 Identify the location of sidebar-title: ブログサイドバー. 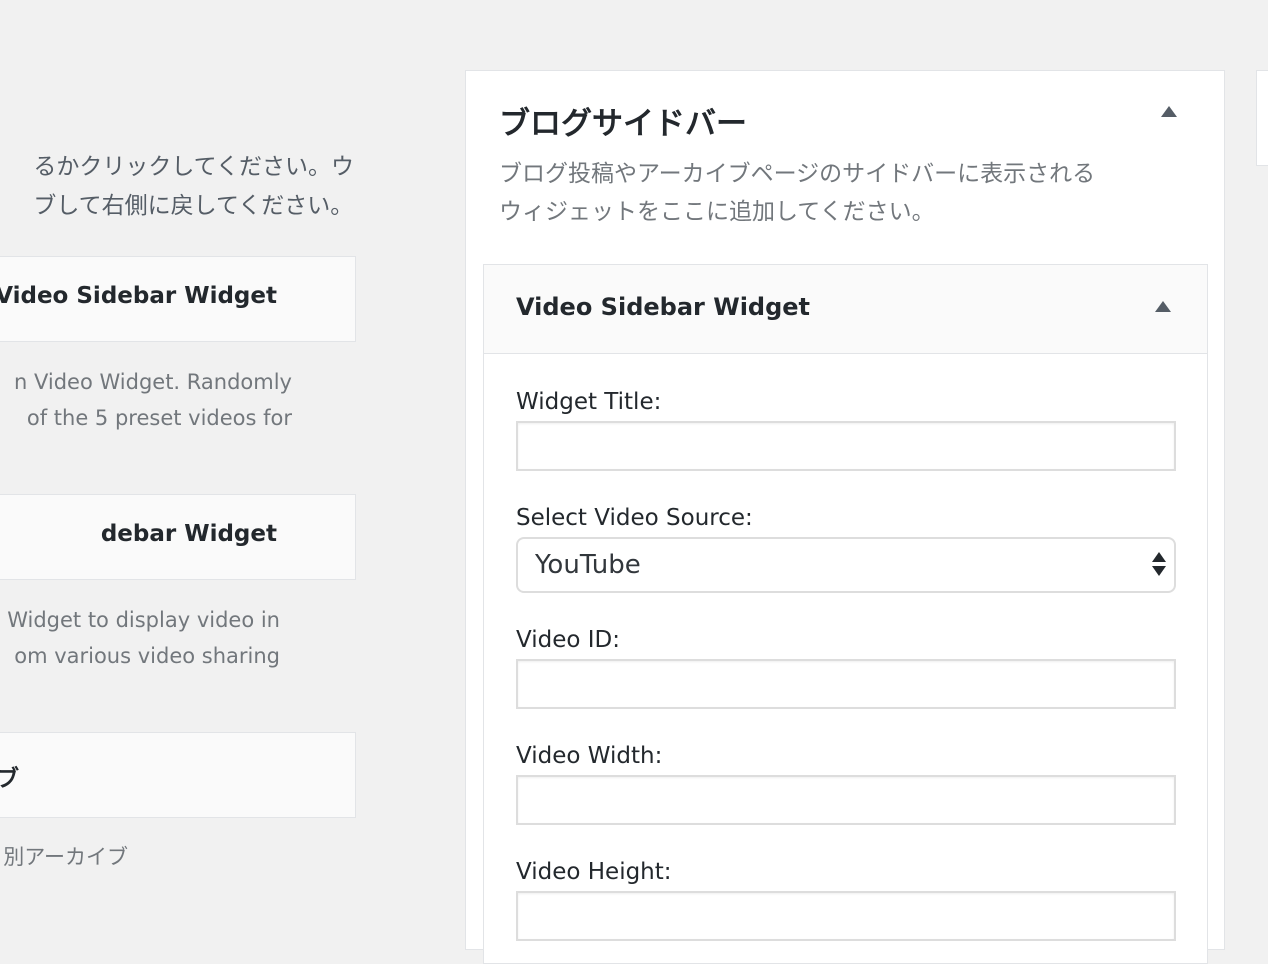
(623, 120).